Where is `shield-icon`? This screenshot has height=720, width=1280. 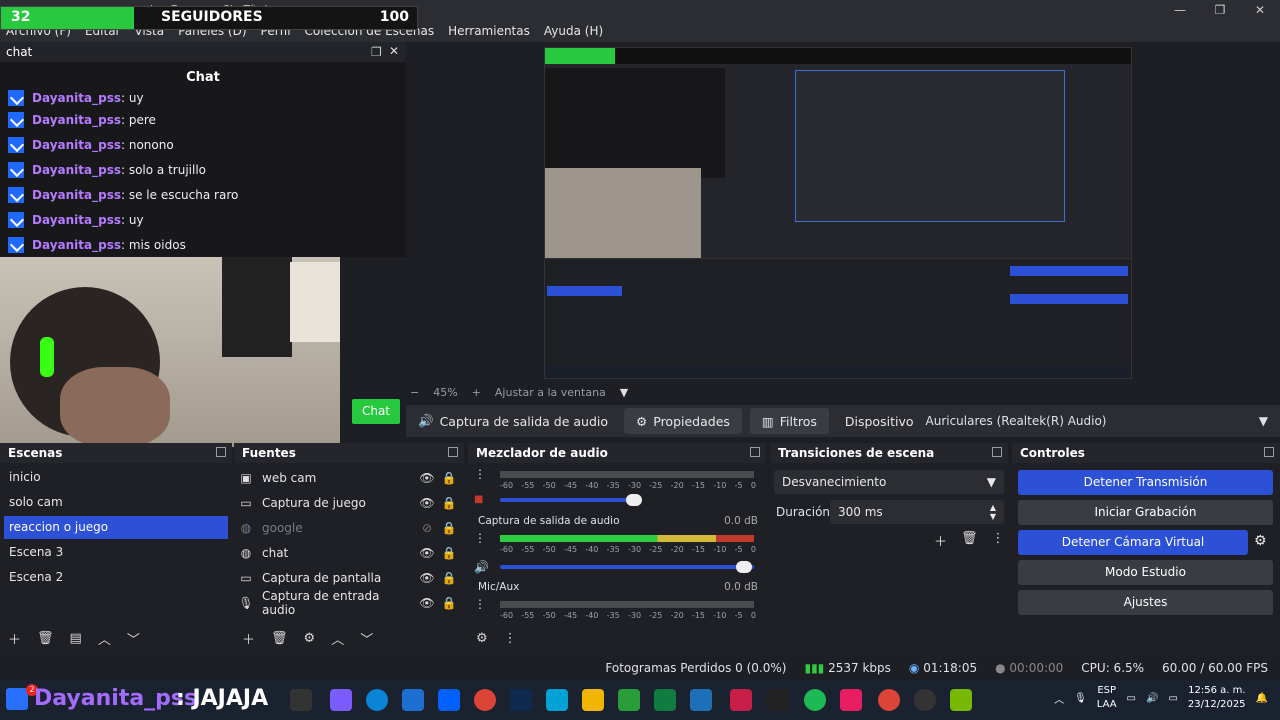 shield-icon is located at coordinates (629, 700).